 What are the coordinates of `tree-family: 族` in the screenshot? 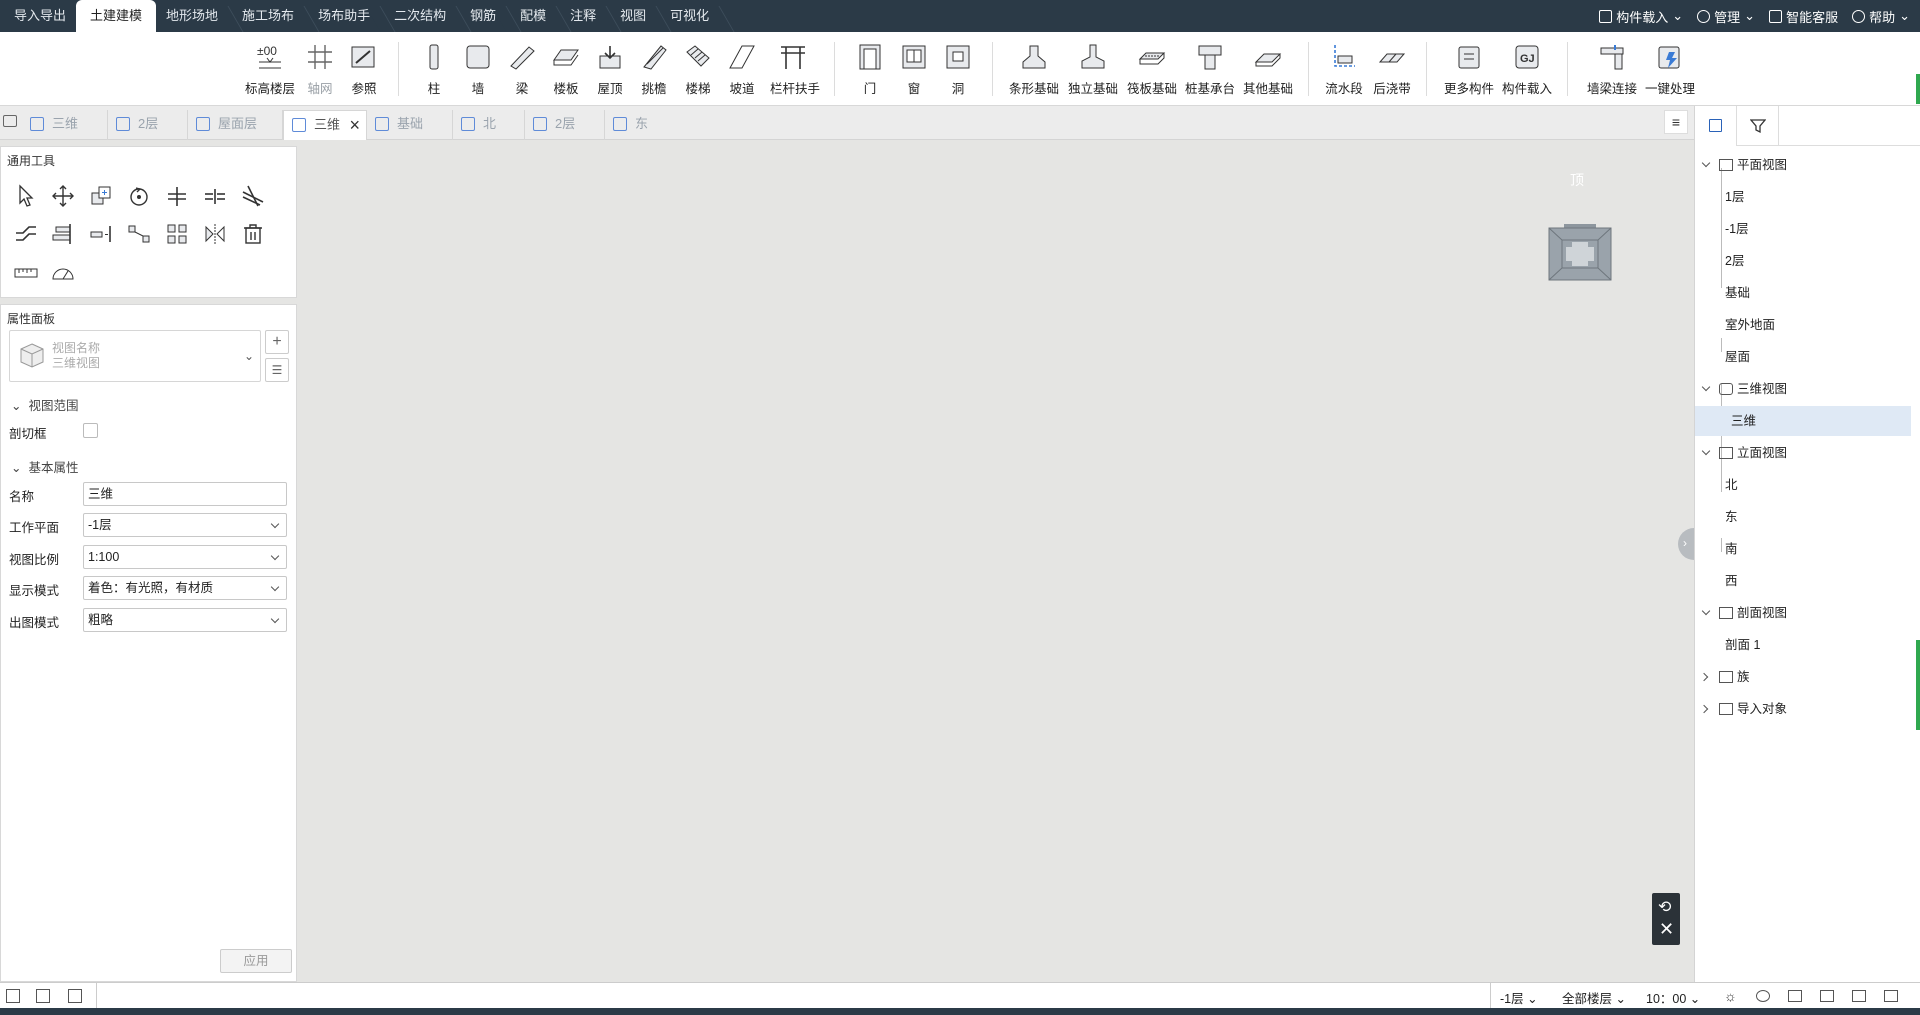 It's located at (1724, 677).